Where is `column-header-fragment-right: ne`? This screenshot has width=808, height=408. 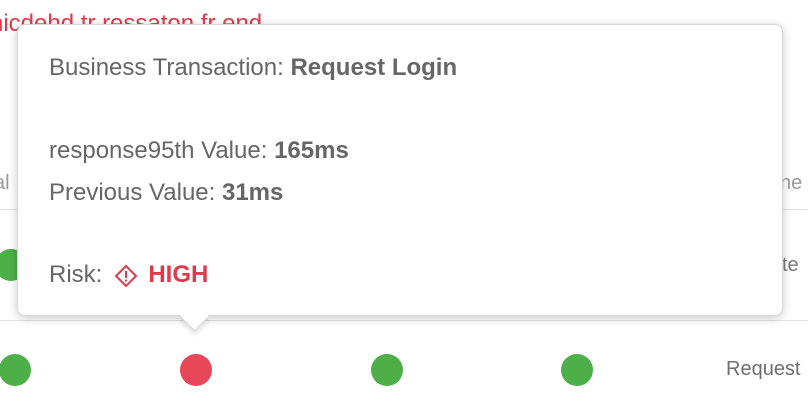 column-header-fragment-right: ne is located at coordinates (791, 183).